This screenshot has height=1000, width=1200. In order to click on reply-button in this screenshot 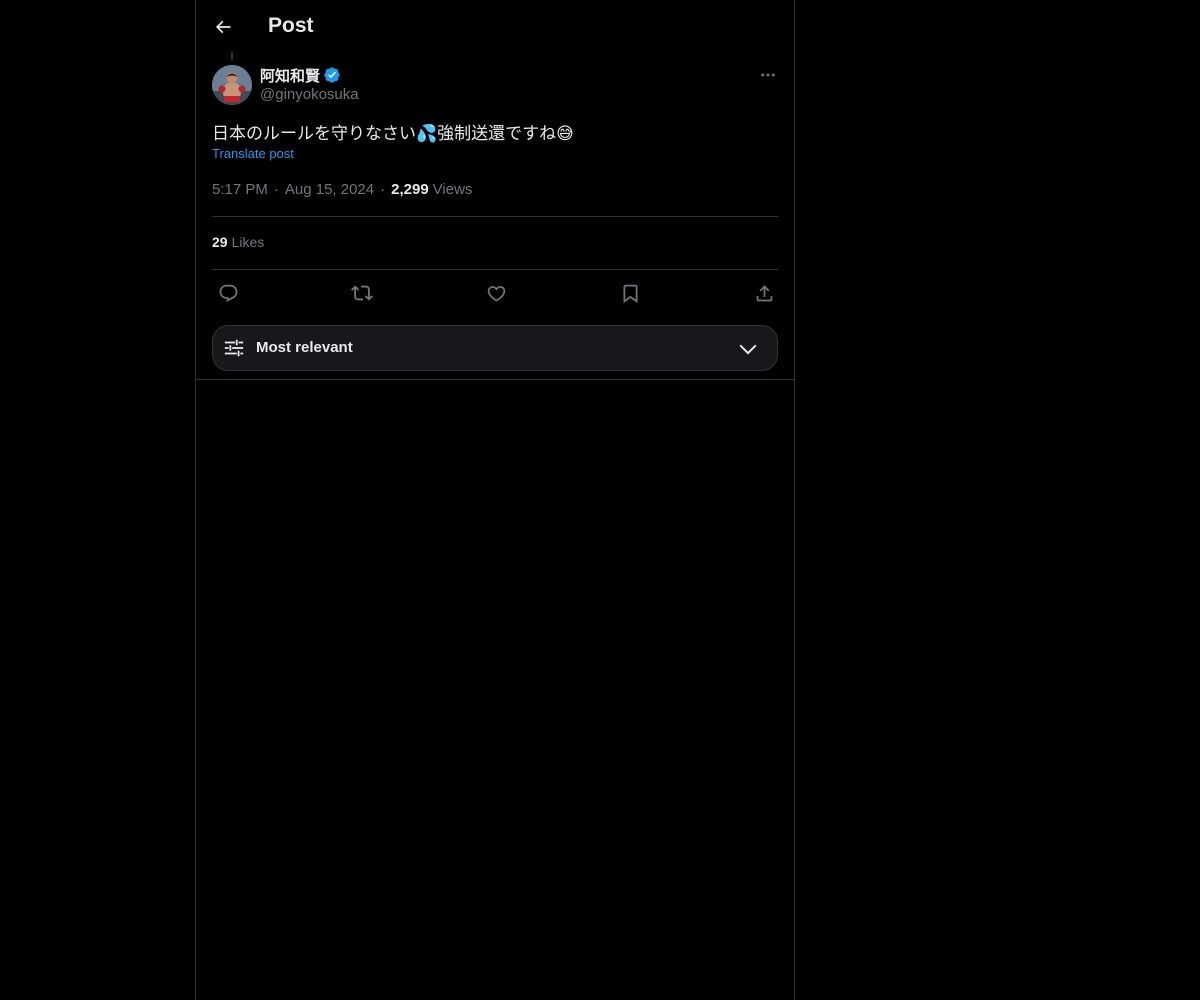, I will do `click(228, 293)`.